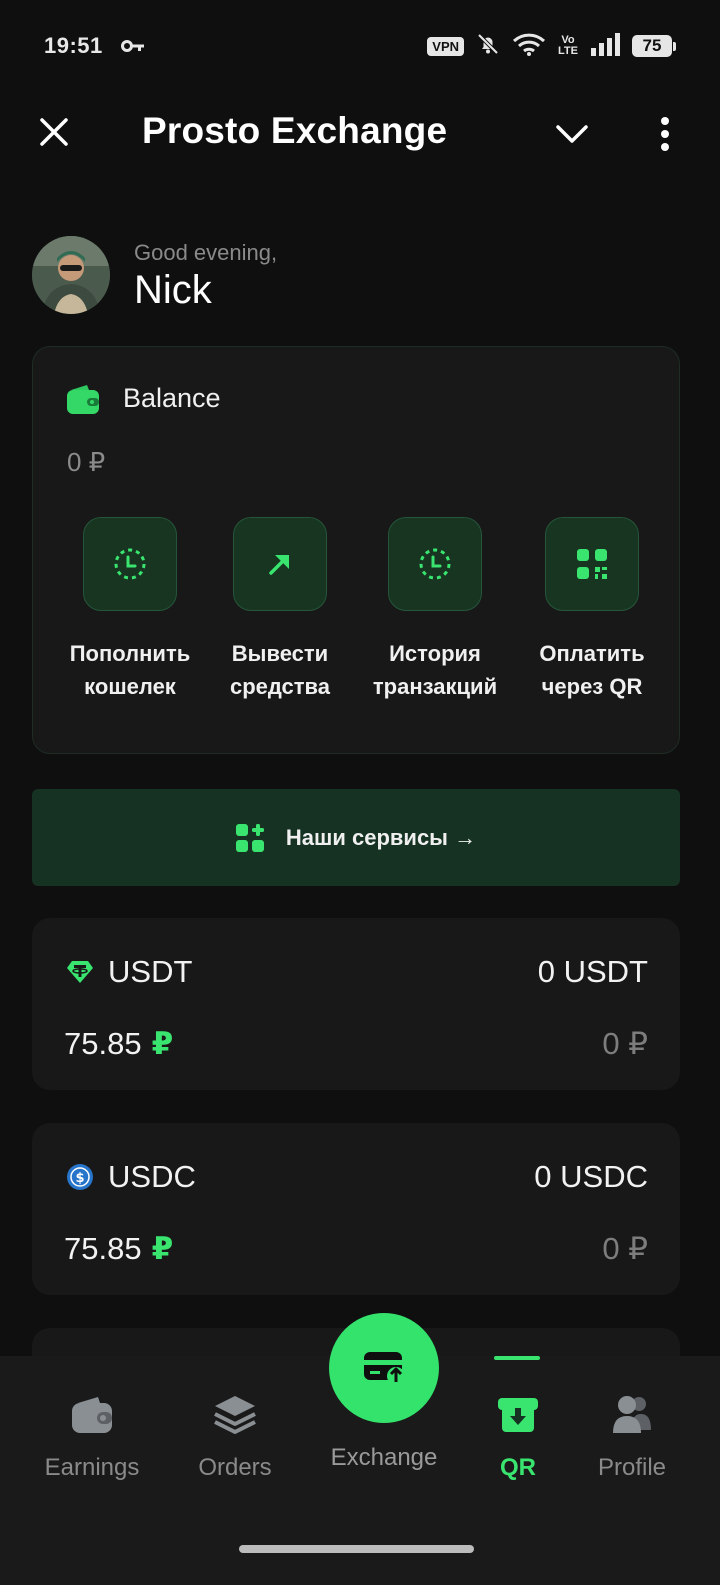  What do you see at coordinates (356, 1004) in the screenshot?
I see `asset-card-usdt: USDT 0 USDT 75.85 ₽ 0 ₽` at bounding box center [356, 1004].